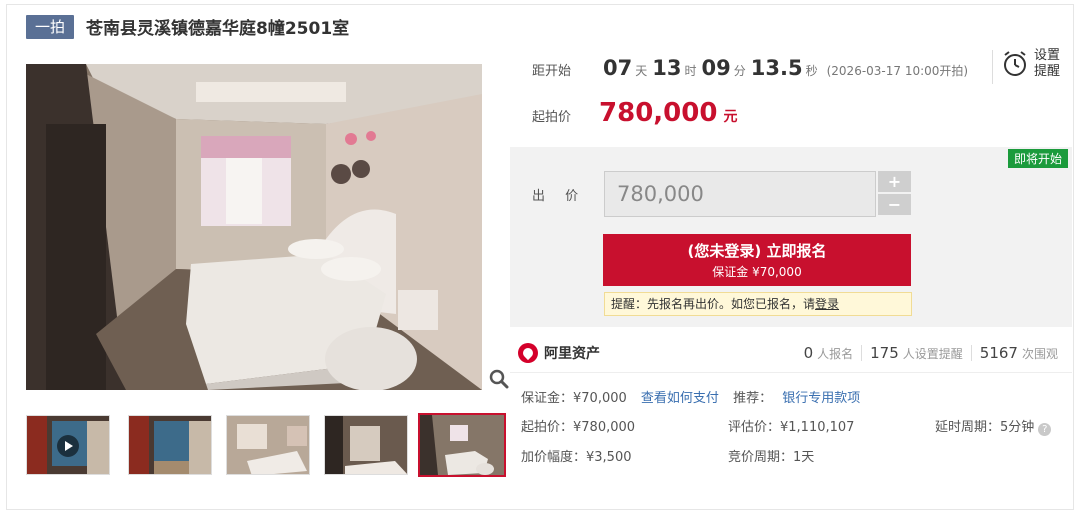  Describe the element at coordinates (1015, 63) in the screenshot. I see `alarm-clock-icon` at that location.